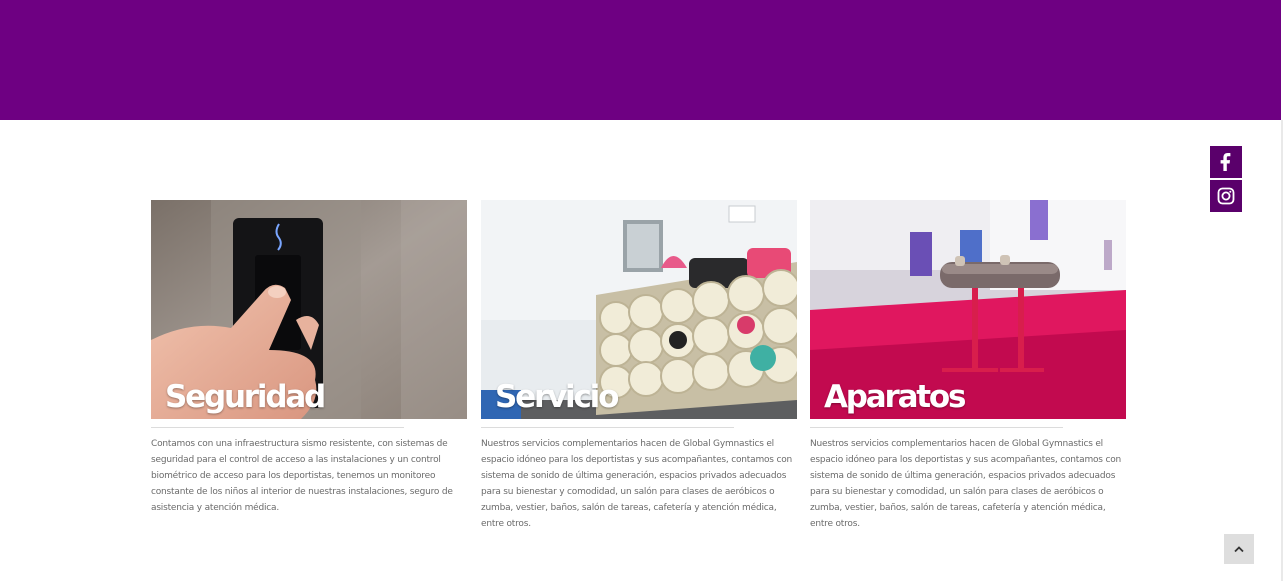  I want to click on card-title: Servicio, so click(557, 397).